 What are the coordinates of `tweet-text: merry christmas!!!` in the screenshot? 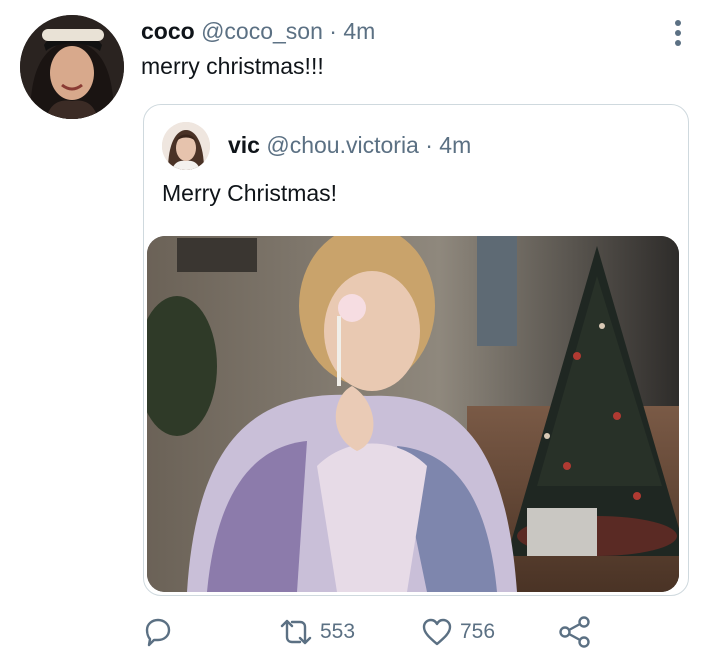 It's located at (232, 66).